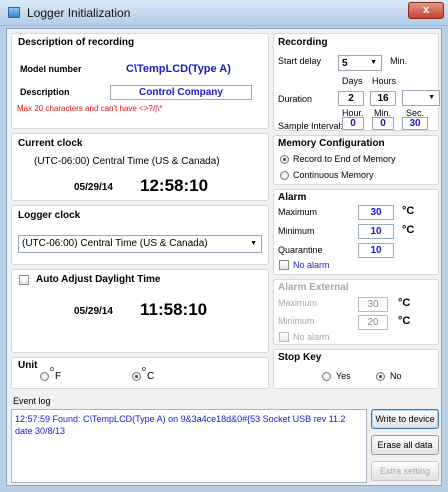  What do you see at coordinates (399, 61) in the screenshot?
I see `start-delay-unit: Min.` at bounding box center [399, 61].